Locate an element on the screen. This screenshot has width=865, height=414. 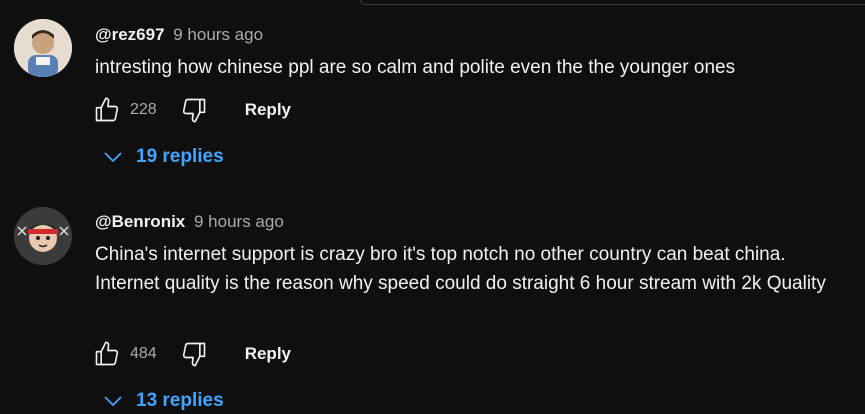
comment-header: @Benronix 9 hours ago is located at coordinates (189, 222).